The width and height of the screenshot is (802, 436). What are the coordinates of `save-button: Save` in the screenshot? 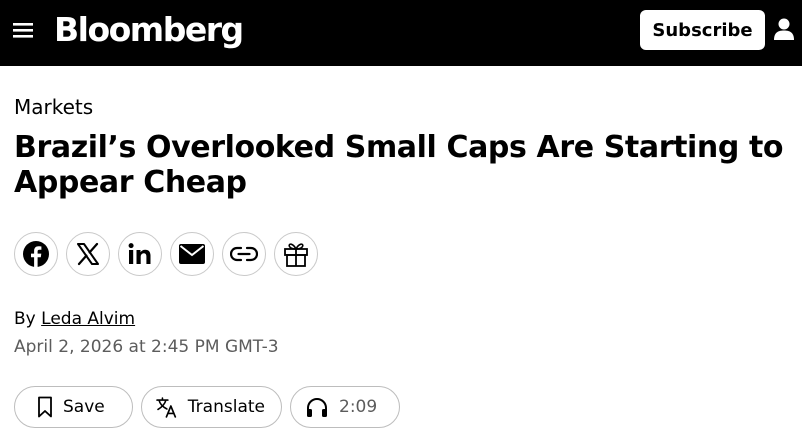 It's located at (73, 407).